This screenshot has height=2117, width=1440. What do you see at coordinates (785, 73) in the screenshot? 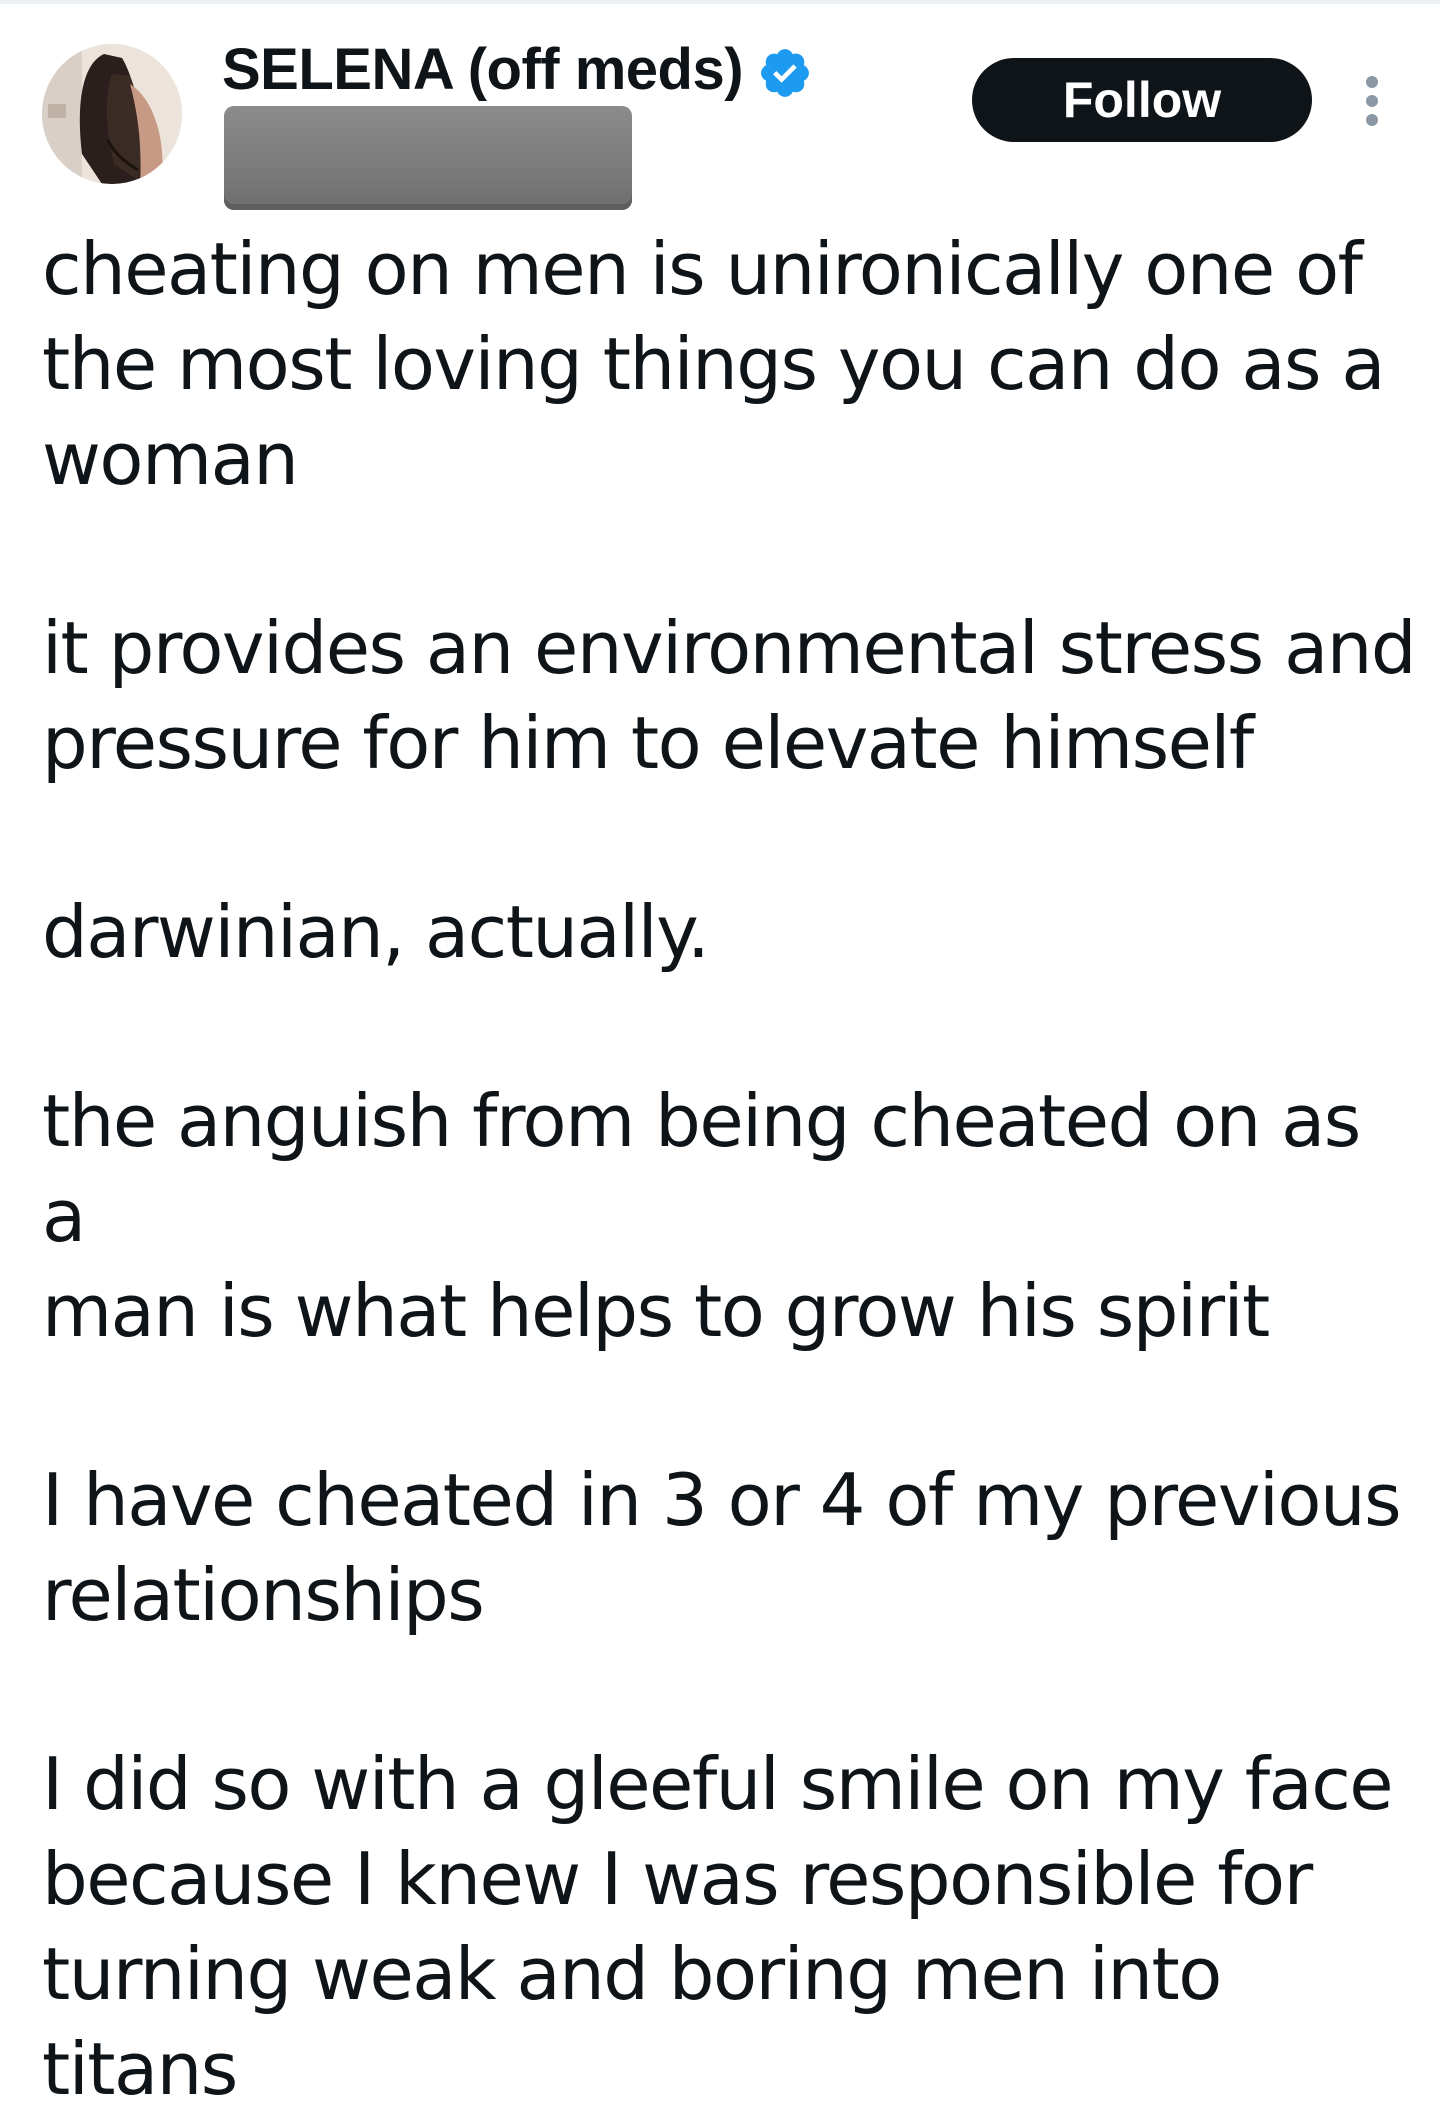
I see `verified-badge-icon` at bounding box center [785, 73].